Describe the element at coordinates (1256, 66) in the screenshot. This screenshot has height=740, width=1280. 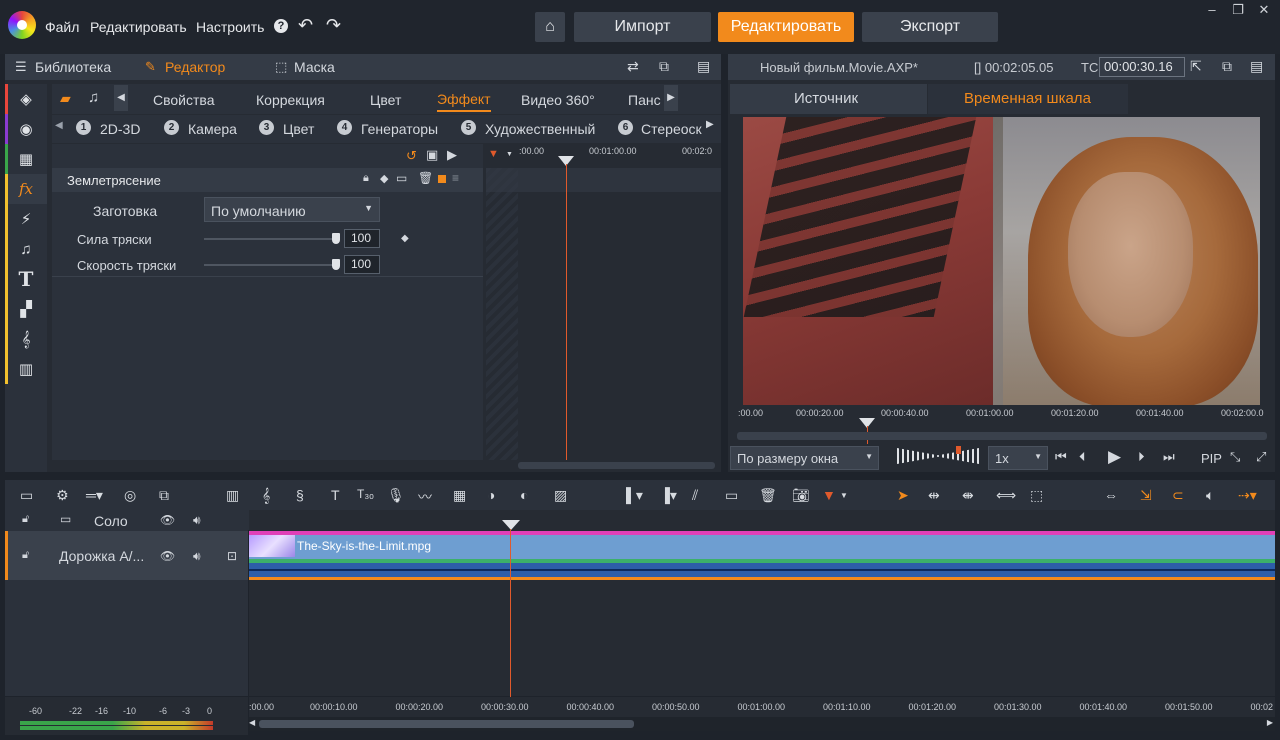
I see `preview-layout-icon: ▤` at that location.